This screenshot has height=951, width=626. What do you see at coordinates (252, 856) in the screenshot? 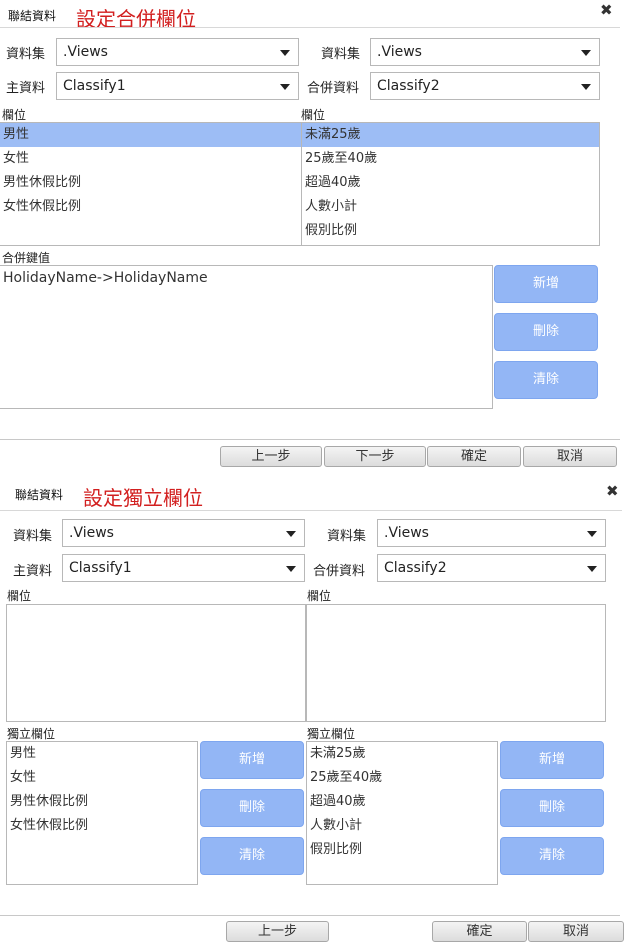
I see `clear-button-left: 清除` at bounding box center [252, 856].